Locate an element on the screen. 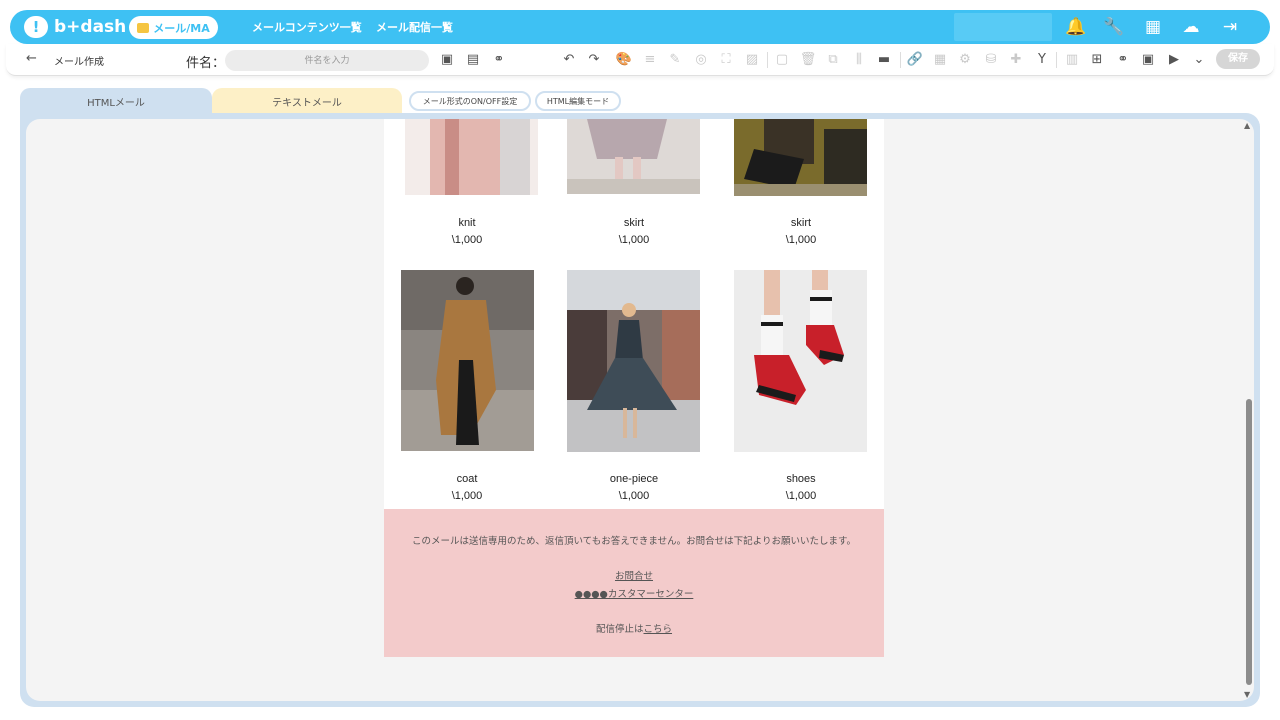 Image resolution: width=1280 pixels, height=720 pixels. branch-icon: Y is located at coordinates (1042, 60).